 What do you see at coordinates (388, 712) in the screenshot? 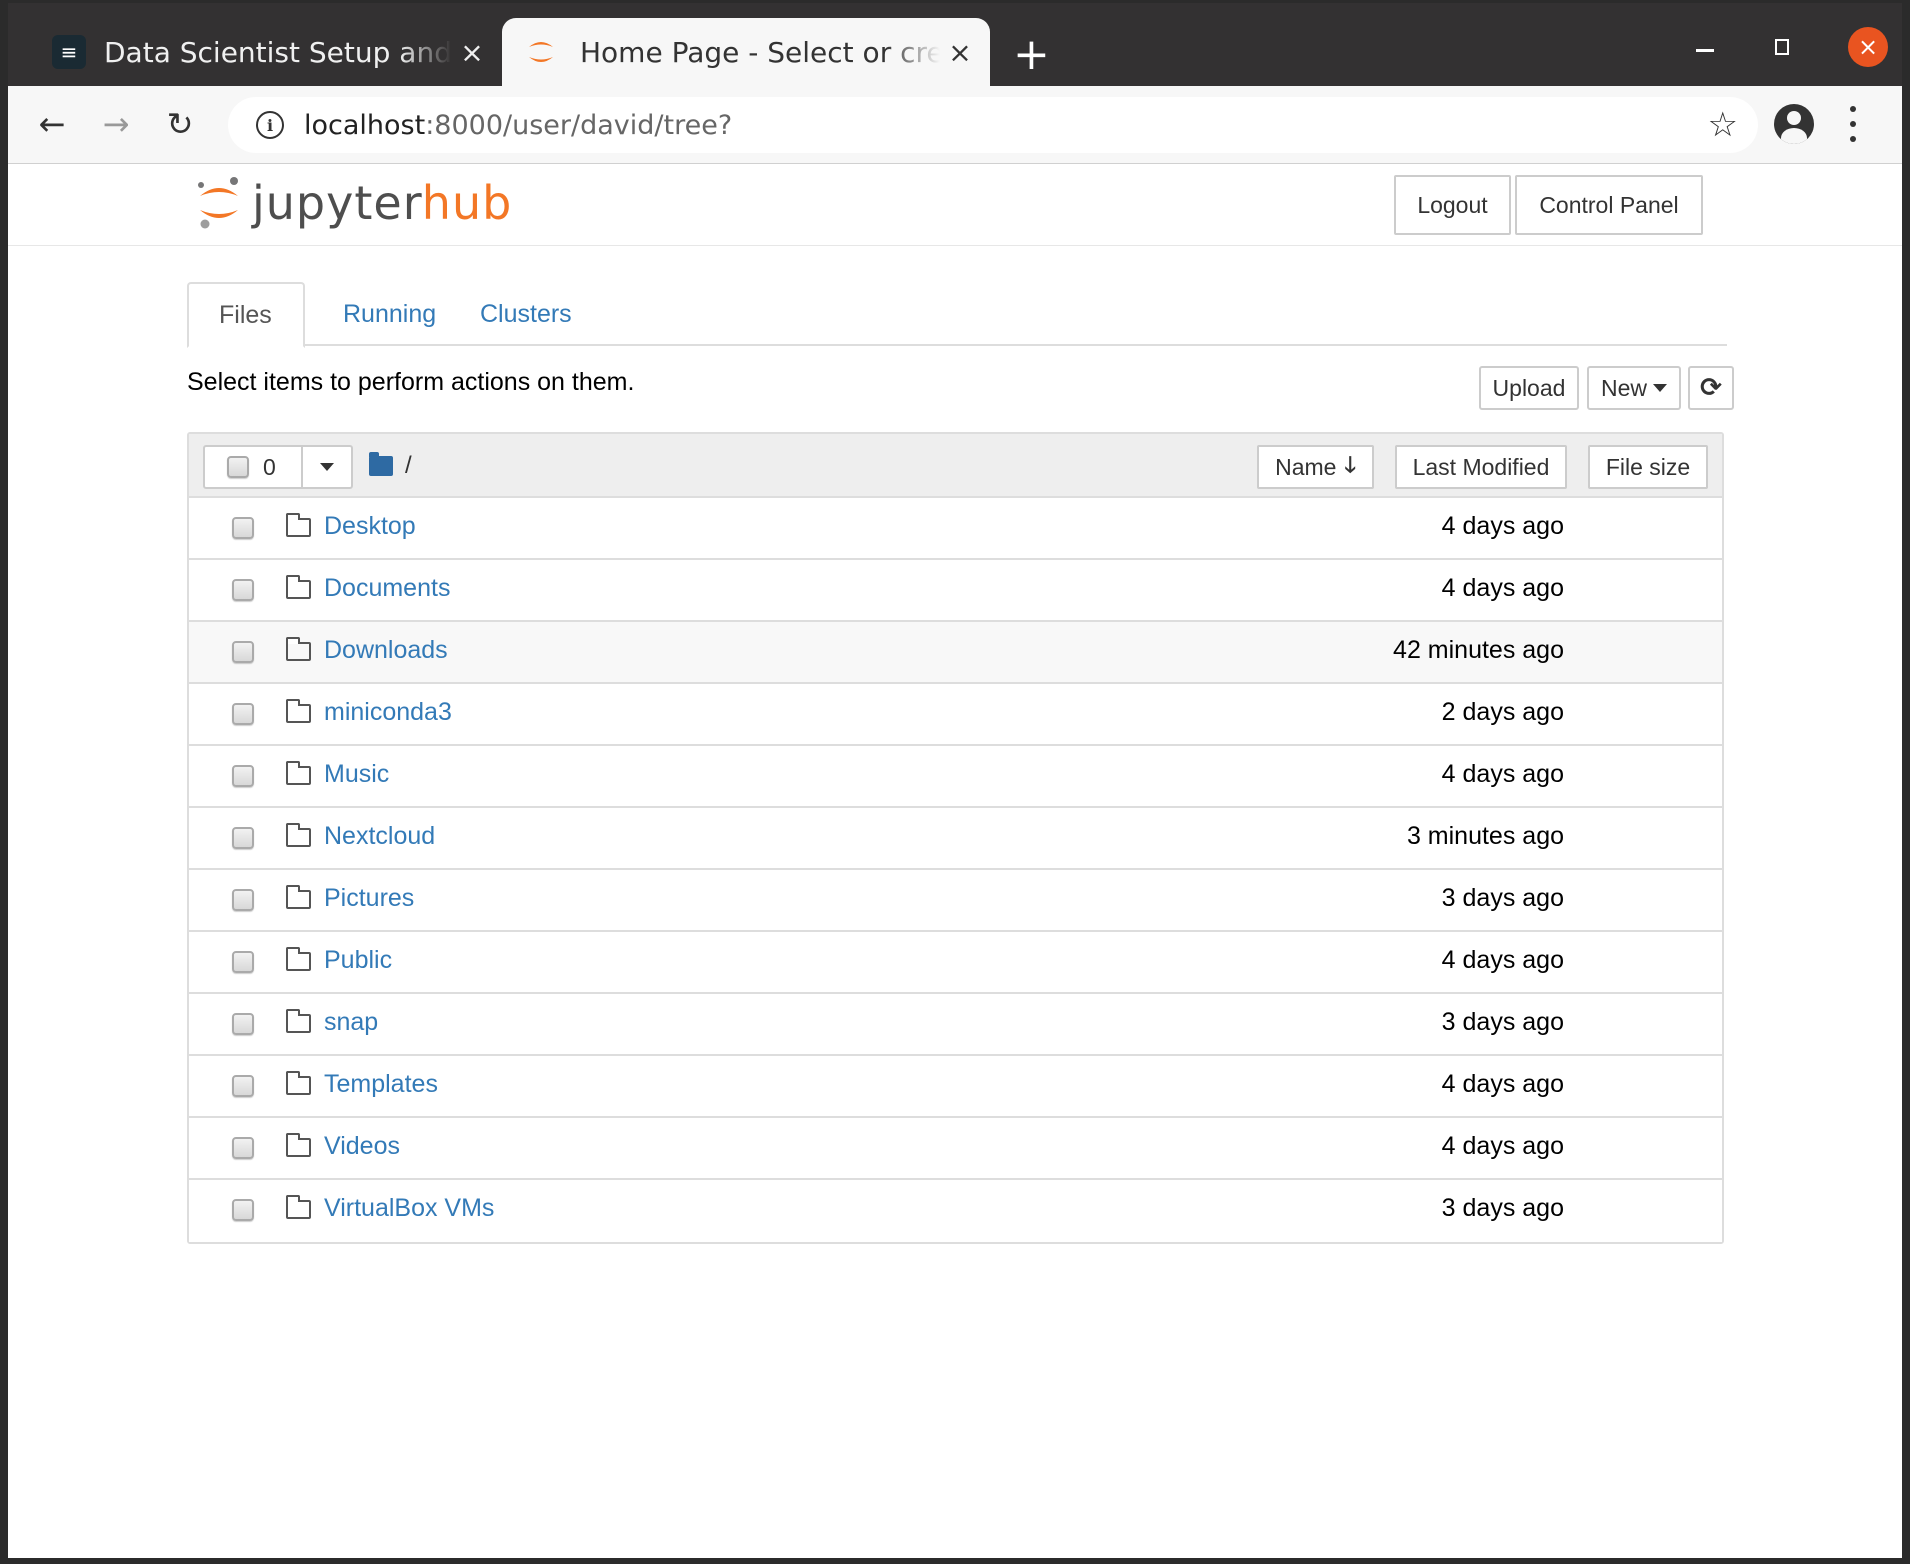
I see `item-name-link: miniconda3` at bounding box center [388, 712].